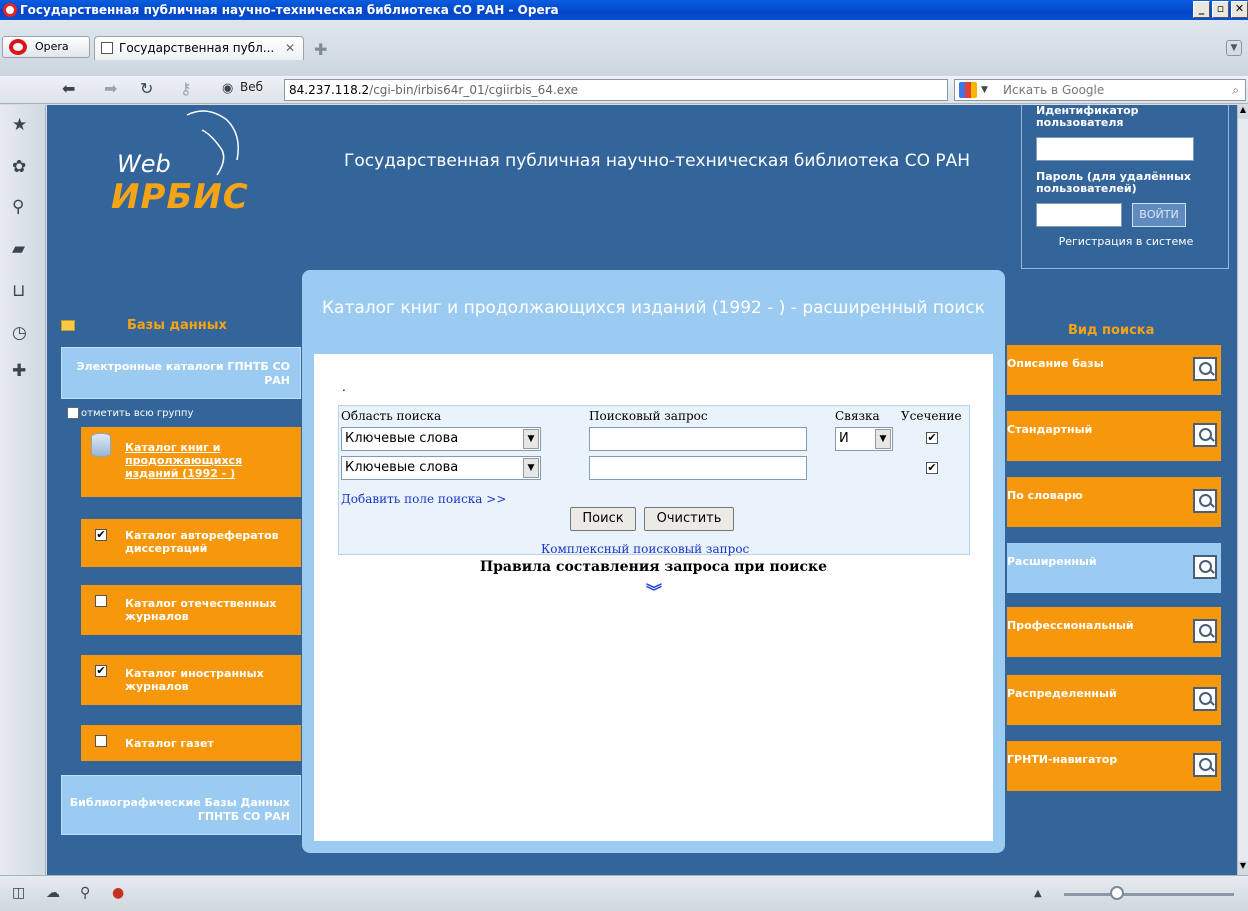 The height and width of the screenshot is (911, 1248). What do you see at coordinates (1149, 894) in the screenshot?
I see `zoom-slider-track` at bounding box center [1149, 894].